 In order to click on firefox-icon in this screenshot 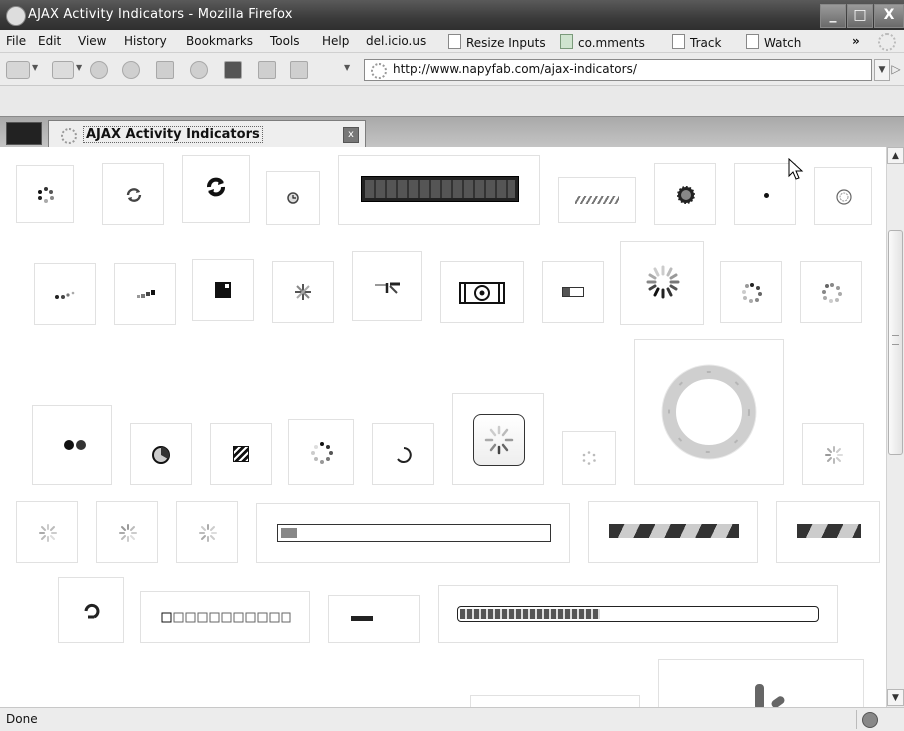, I will do `click(16, 16)`.